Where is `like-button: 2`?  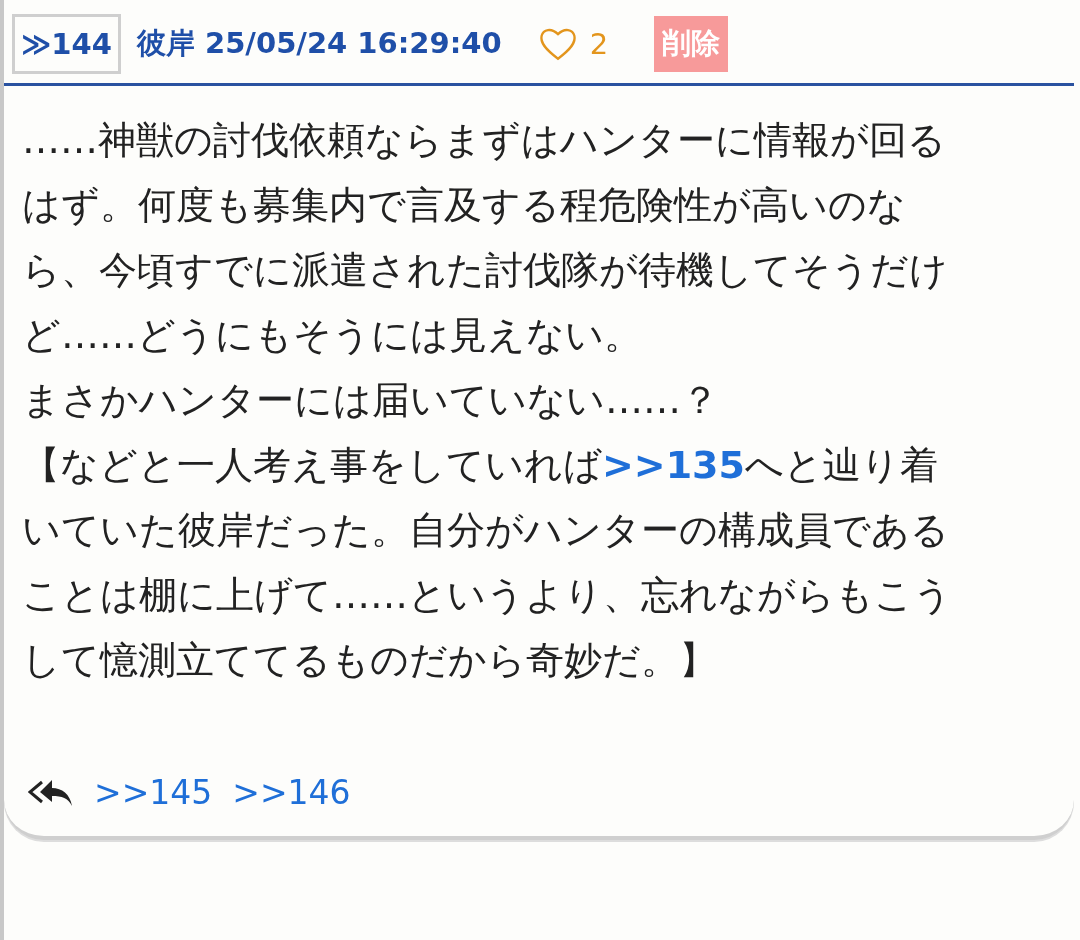 like-button: 2 is located at coordinates (573, 43).